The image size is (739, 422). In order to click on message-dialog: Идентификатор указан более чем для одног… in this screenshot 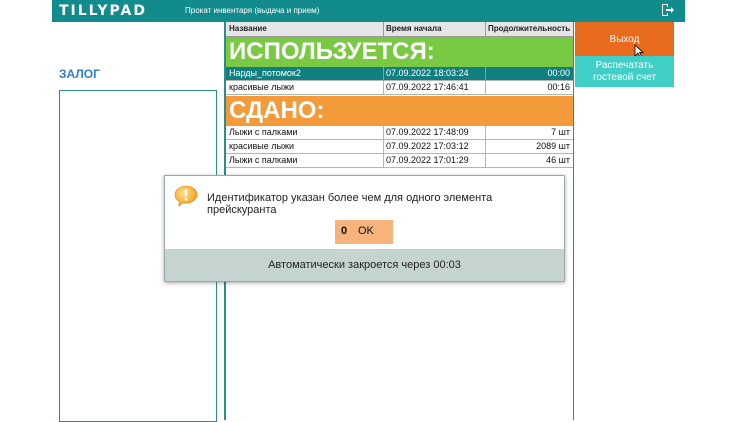, I will do `click(364, 228)`.